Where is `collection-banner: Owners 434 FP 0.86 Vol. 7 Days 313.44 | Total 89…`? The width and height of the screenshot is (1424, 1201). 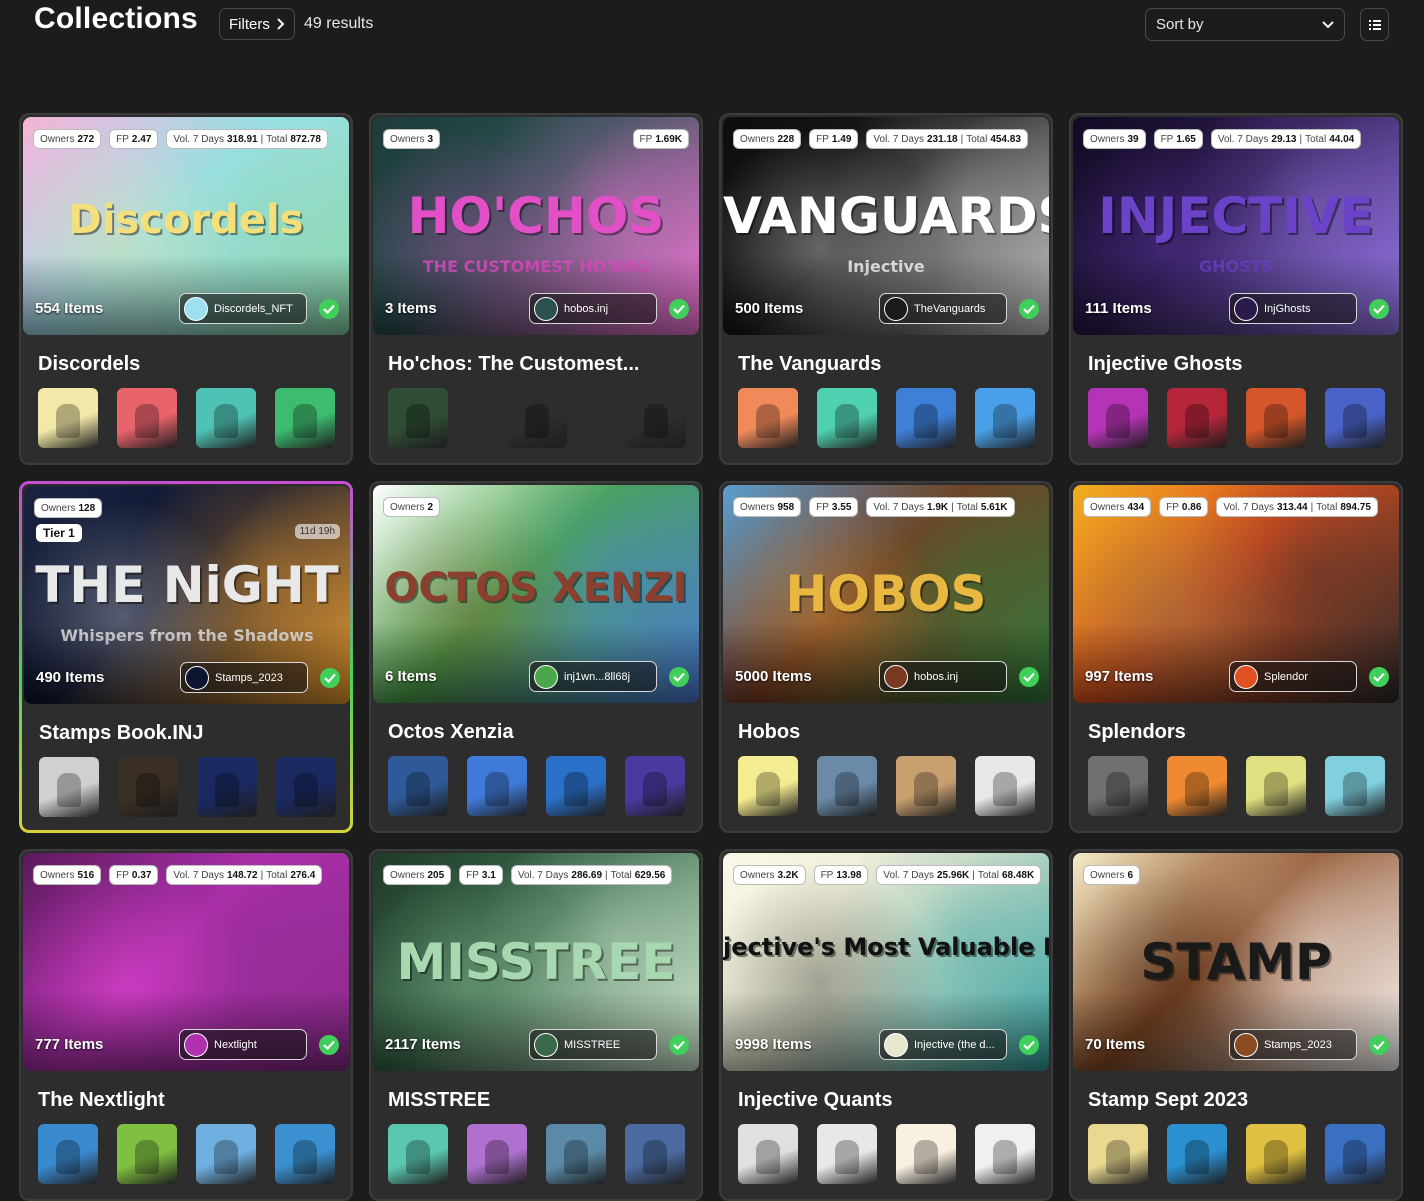 collection-banner: Owners 434 FP 0.86 Vol. 7 Days 313.44 | Total 89… is located at coordinates (1236, 594).